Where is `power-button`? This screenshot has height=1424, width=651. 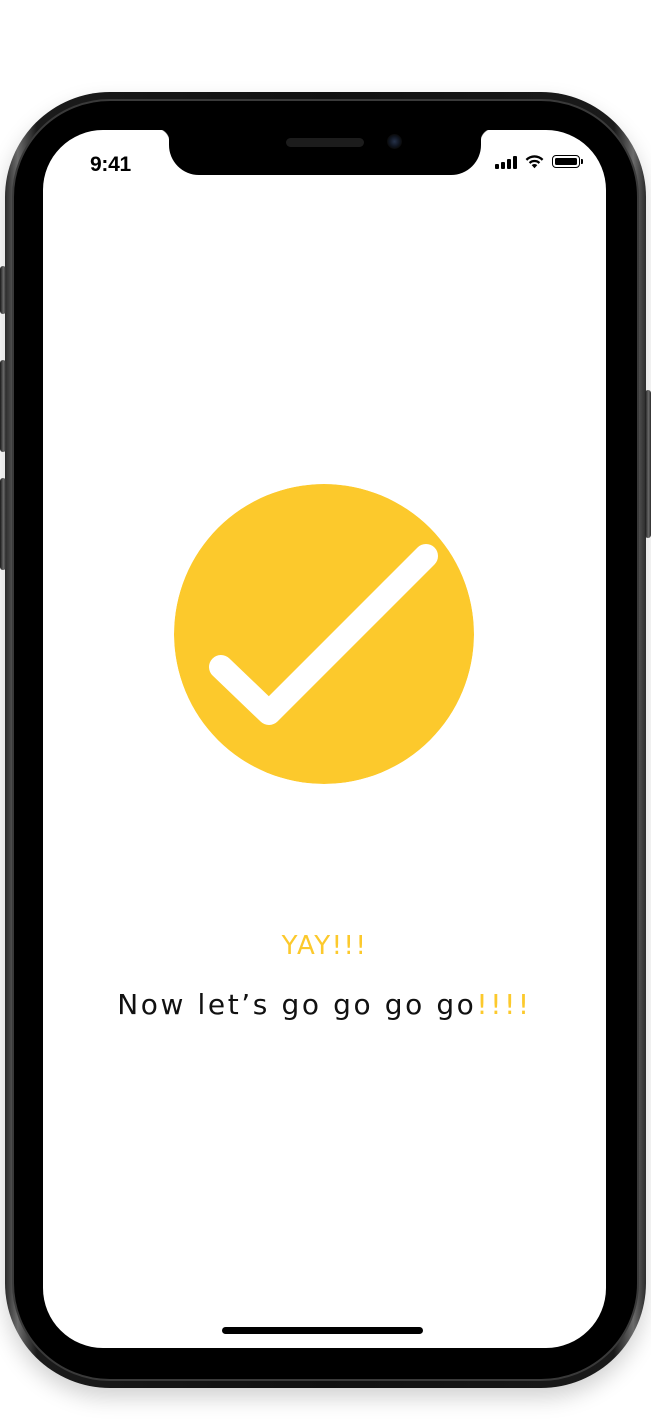
power-button is located at coordinates (648, 464).